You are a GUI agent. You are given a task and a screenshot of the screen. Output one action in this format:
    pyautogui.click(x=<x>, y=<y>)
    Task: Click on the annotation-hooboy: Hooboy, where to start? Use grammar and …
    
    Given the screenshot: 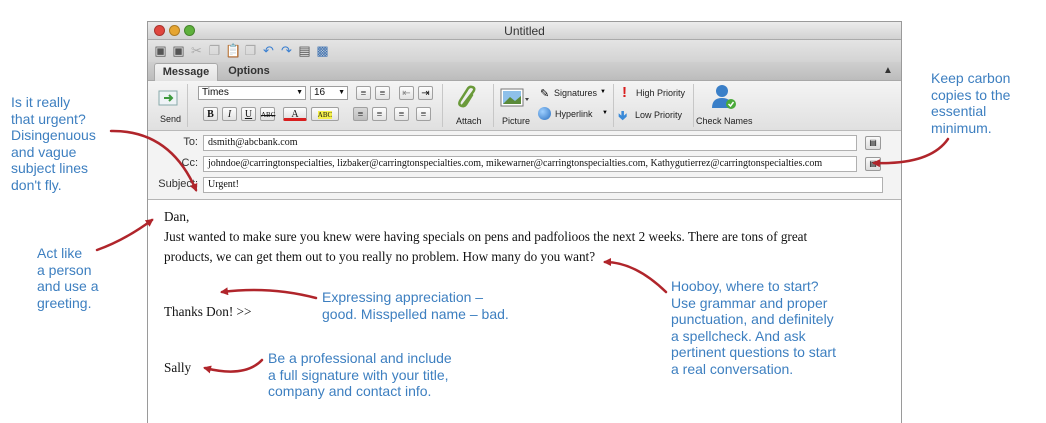 What is the action you would take?
    pyautogui.click(x=753, y=327)
    